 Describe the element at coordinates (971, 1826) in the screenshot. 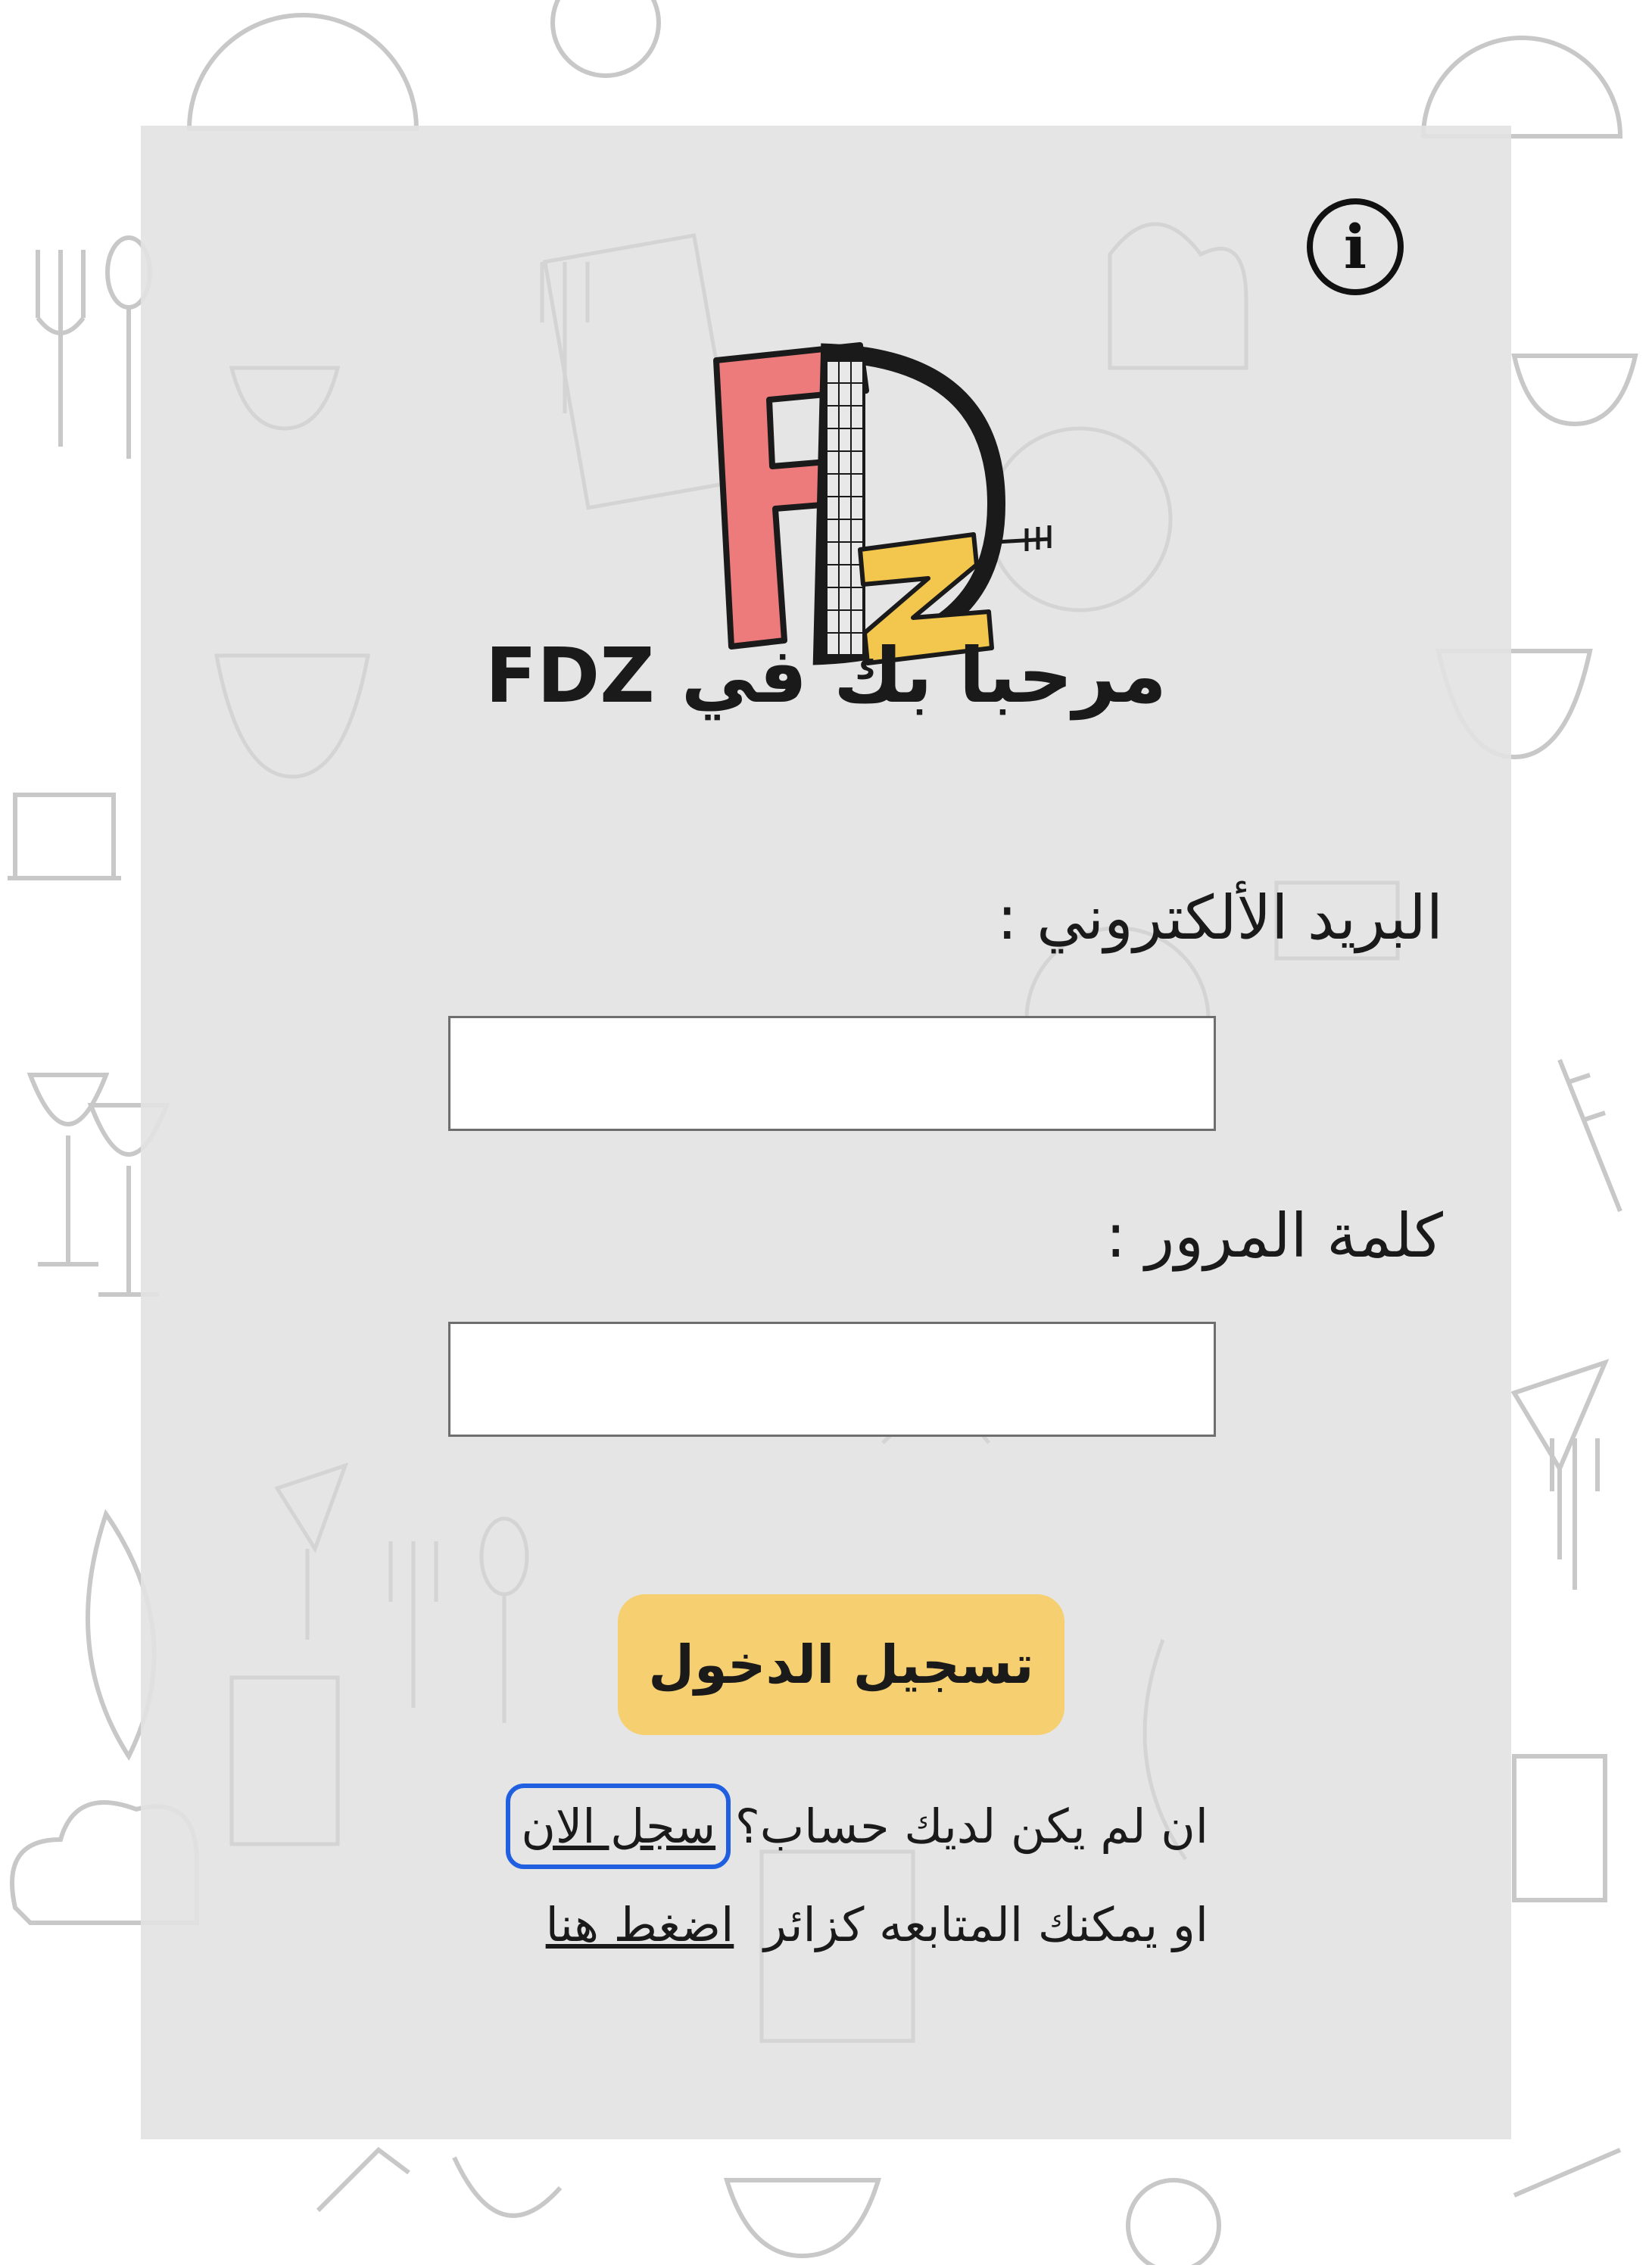

I see `no-account-text: ان لم يكن لديك حساب؟` at that location.